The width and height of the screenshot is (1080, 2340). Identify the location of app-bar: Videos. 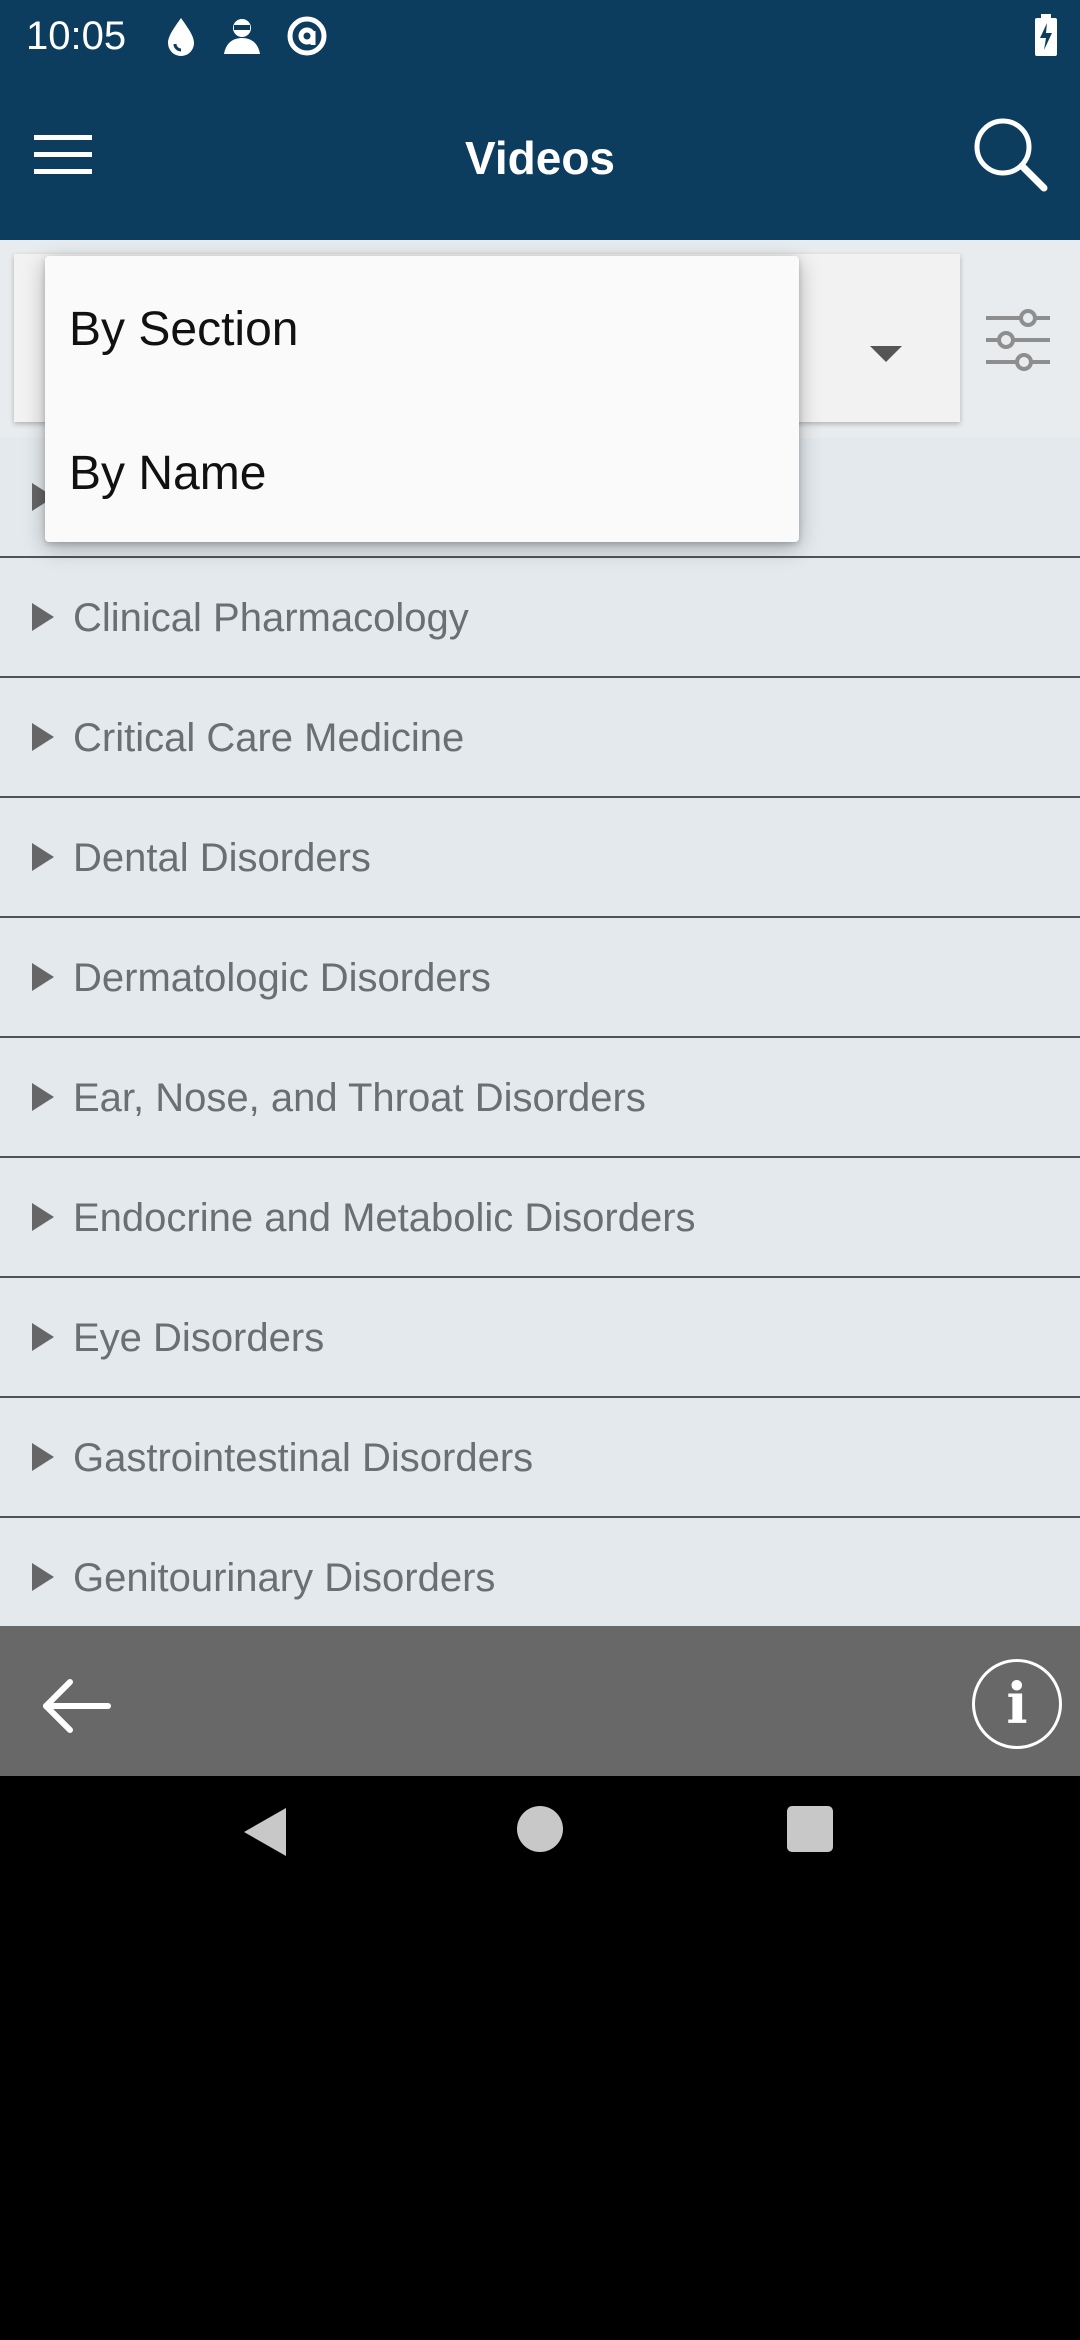
(540, 156).